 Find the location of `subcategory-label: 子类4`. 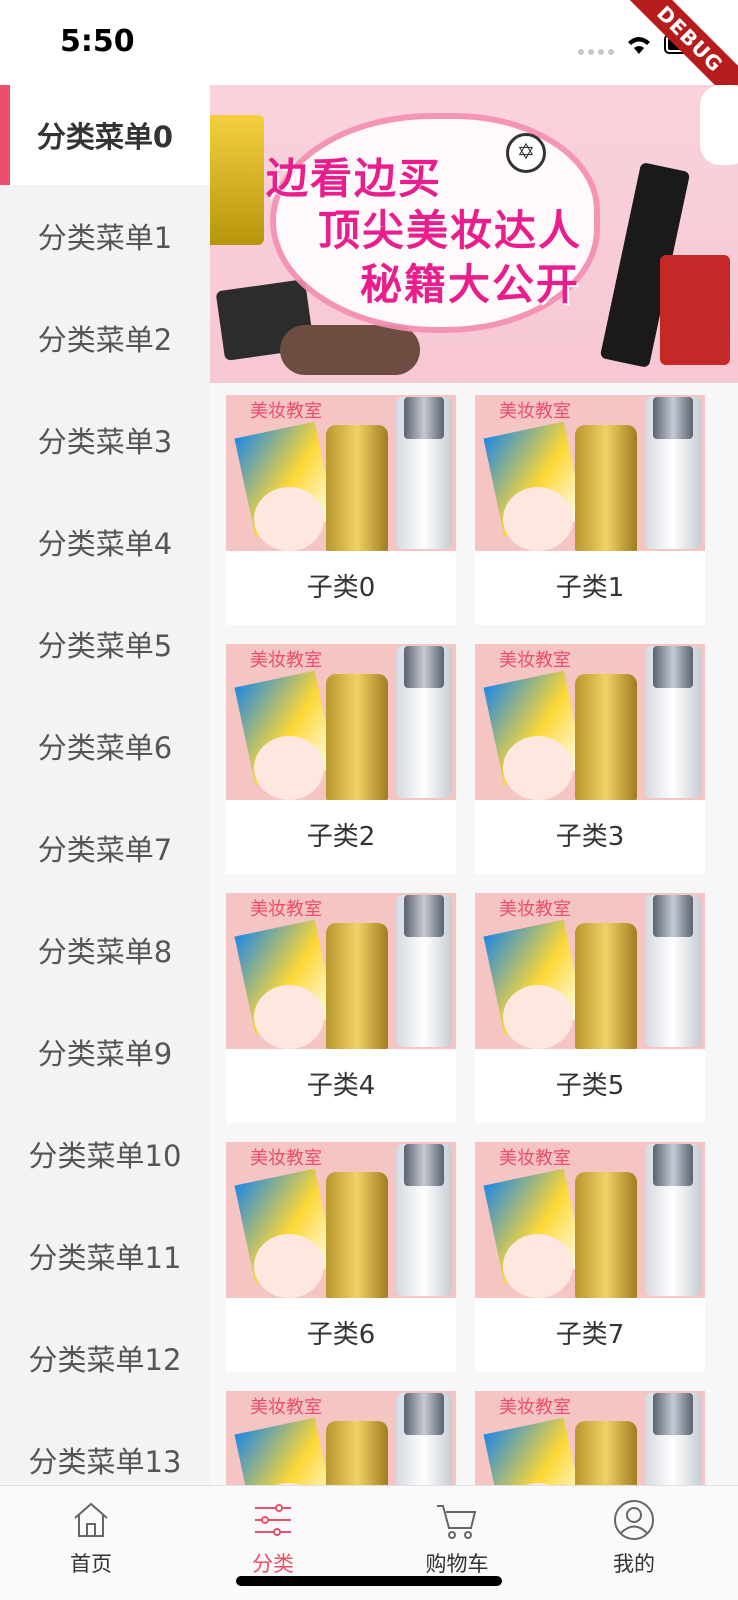

subcategory-label: 子类4 is located at coordinates (341, 1085).